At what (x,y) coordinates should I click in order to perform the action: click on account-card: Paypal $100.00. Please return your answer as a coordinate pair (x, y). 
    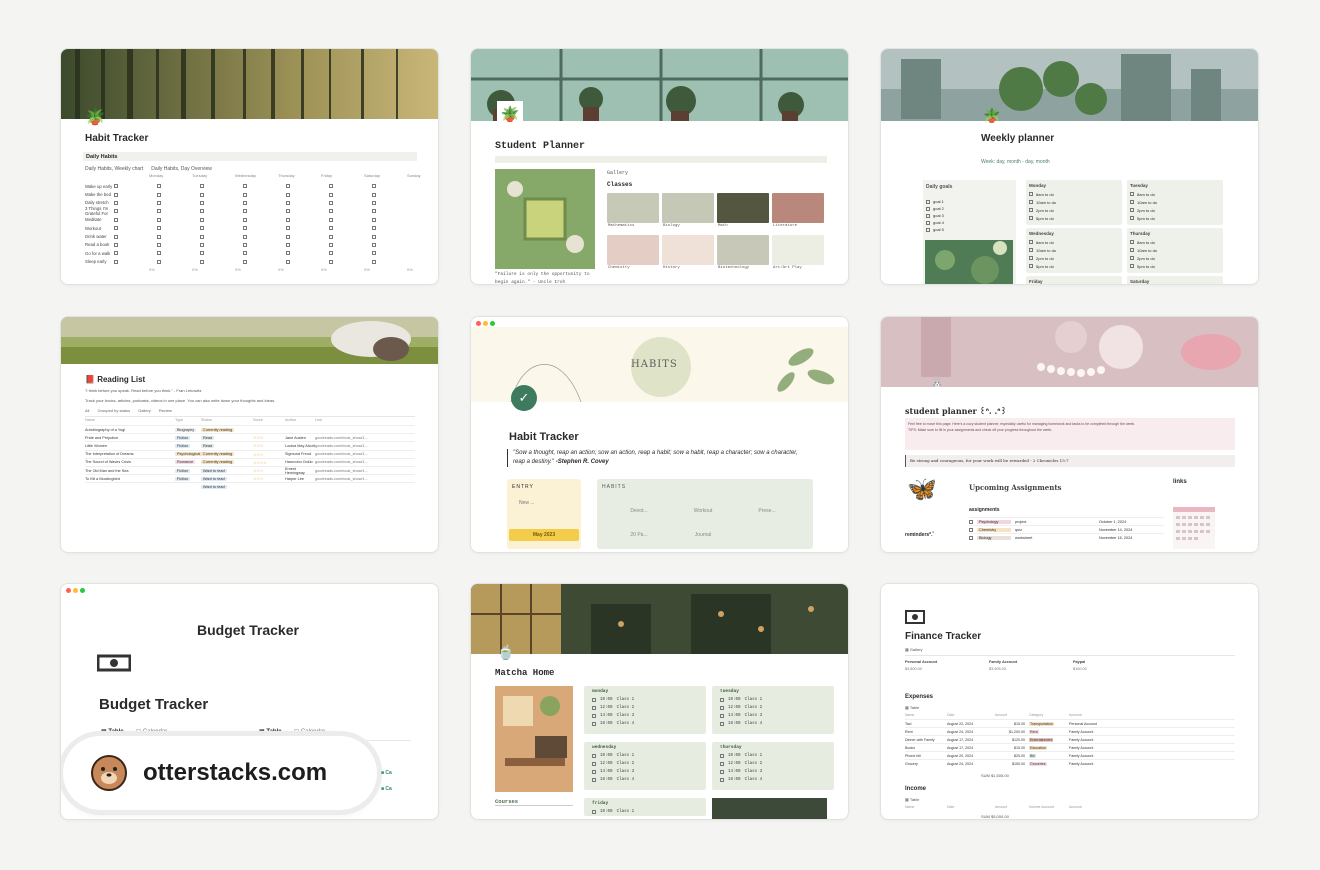
    Looking at the image, I should click on (1113, 669).